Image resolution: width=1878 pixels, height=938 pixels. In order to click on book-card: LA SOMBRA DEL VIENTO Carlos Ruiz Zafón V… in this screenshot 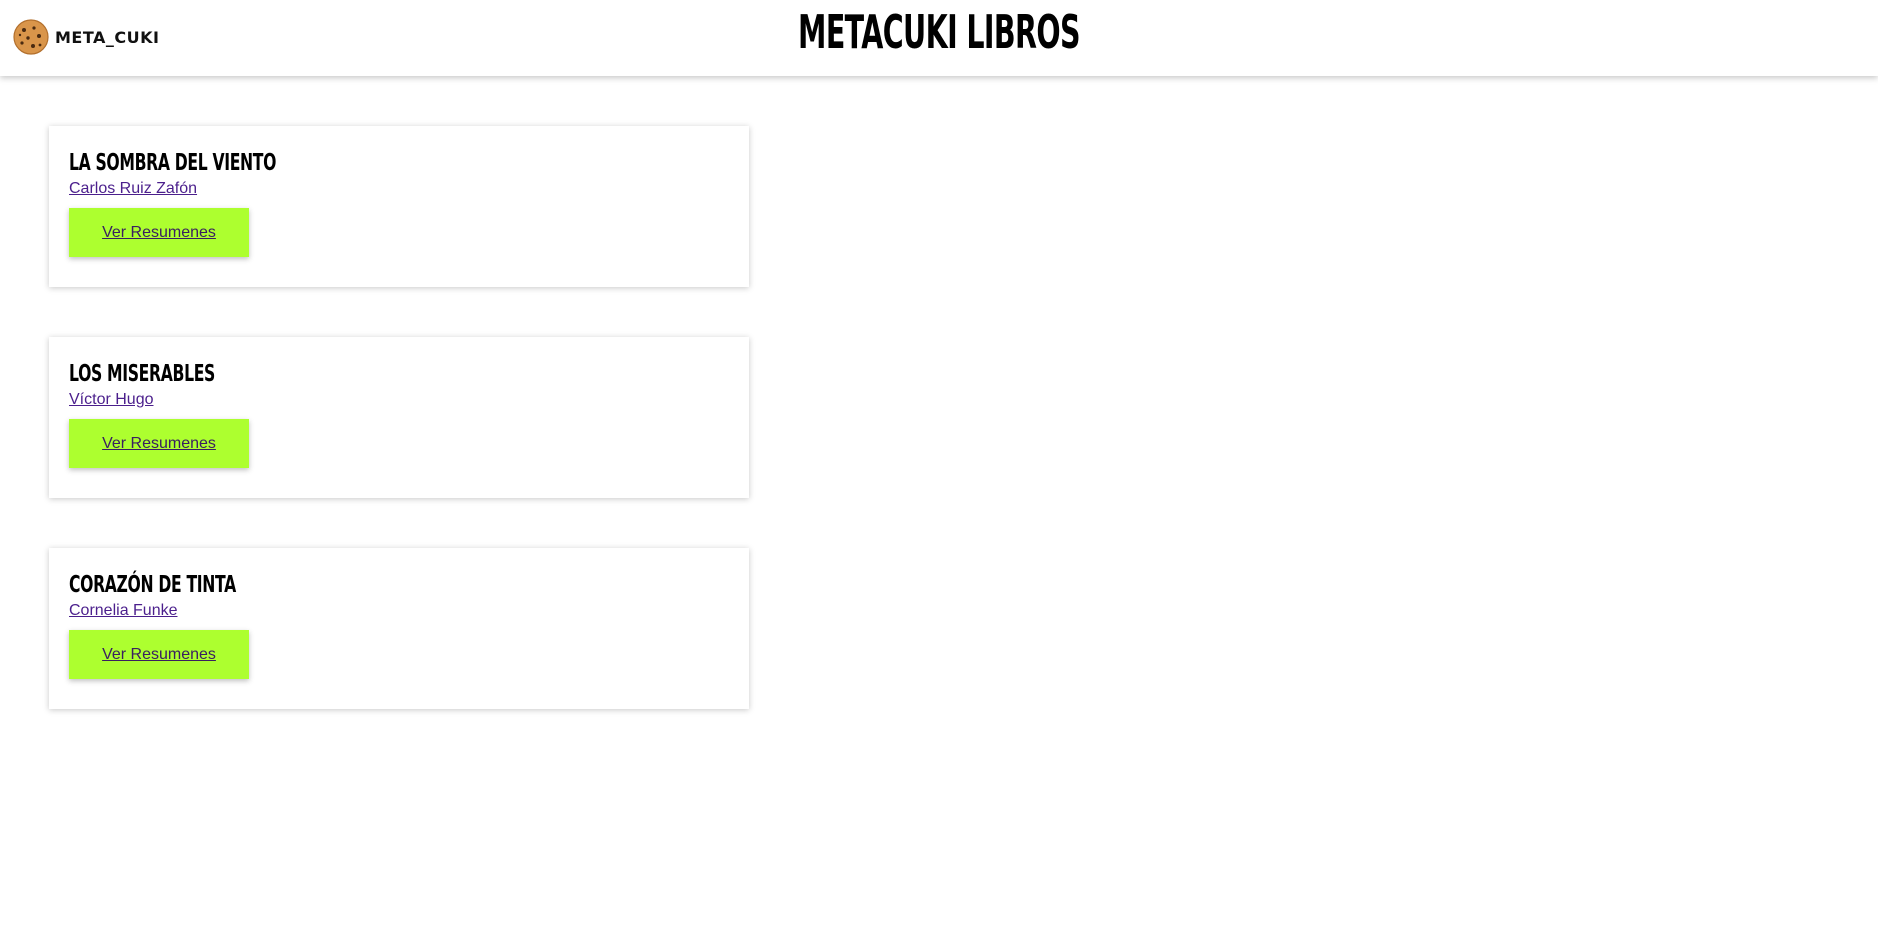, I will do `click(399, 206)`.